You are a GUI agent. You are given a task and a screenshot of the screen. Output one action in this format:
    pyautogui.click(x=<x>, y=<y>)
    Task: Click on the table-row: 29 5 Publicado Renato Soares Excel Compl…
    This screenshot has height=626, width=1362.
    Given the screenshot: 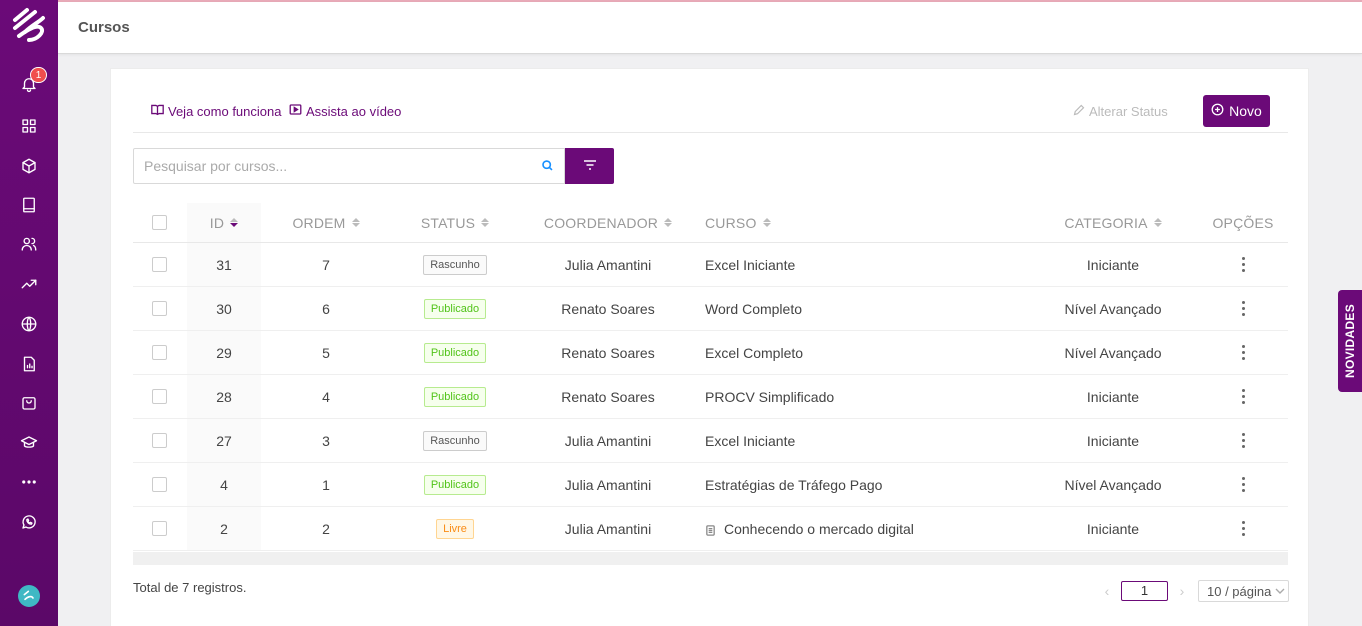 What is the action you would take?
    pyautogui.click(x=710, y=353)
    